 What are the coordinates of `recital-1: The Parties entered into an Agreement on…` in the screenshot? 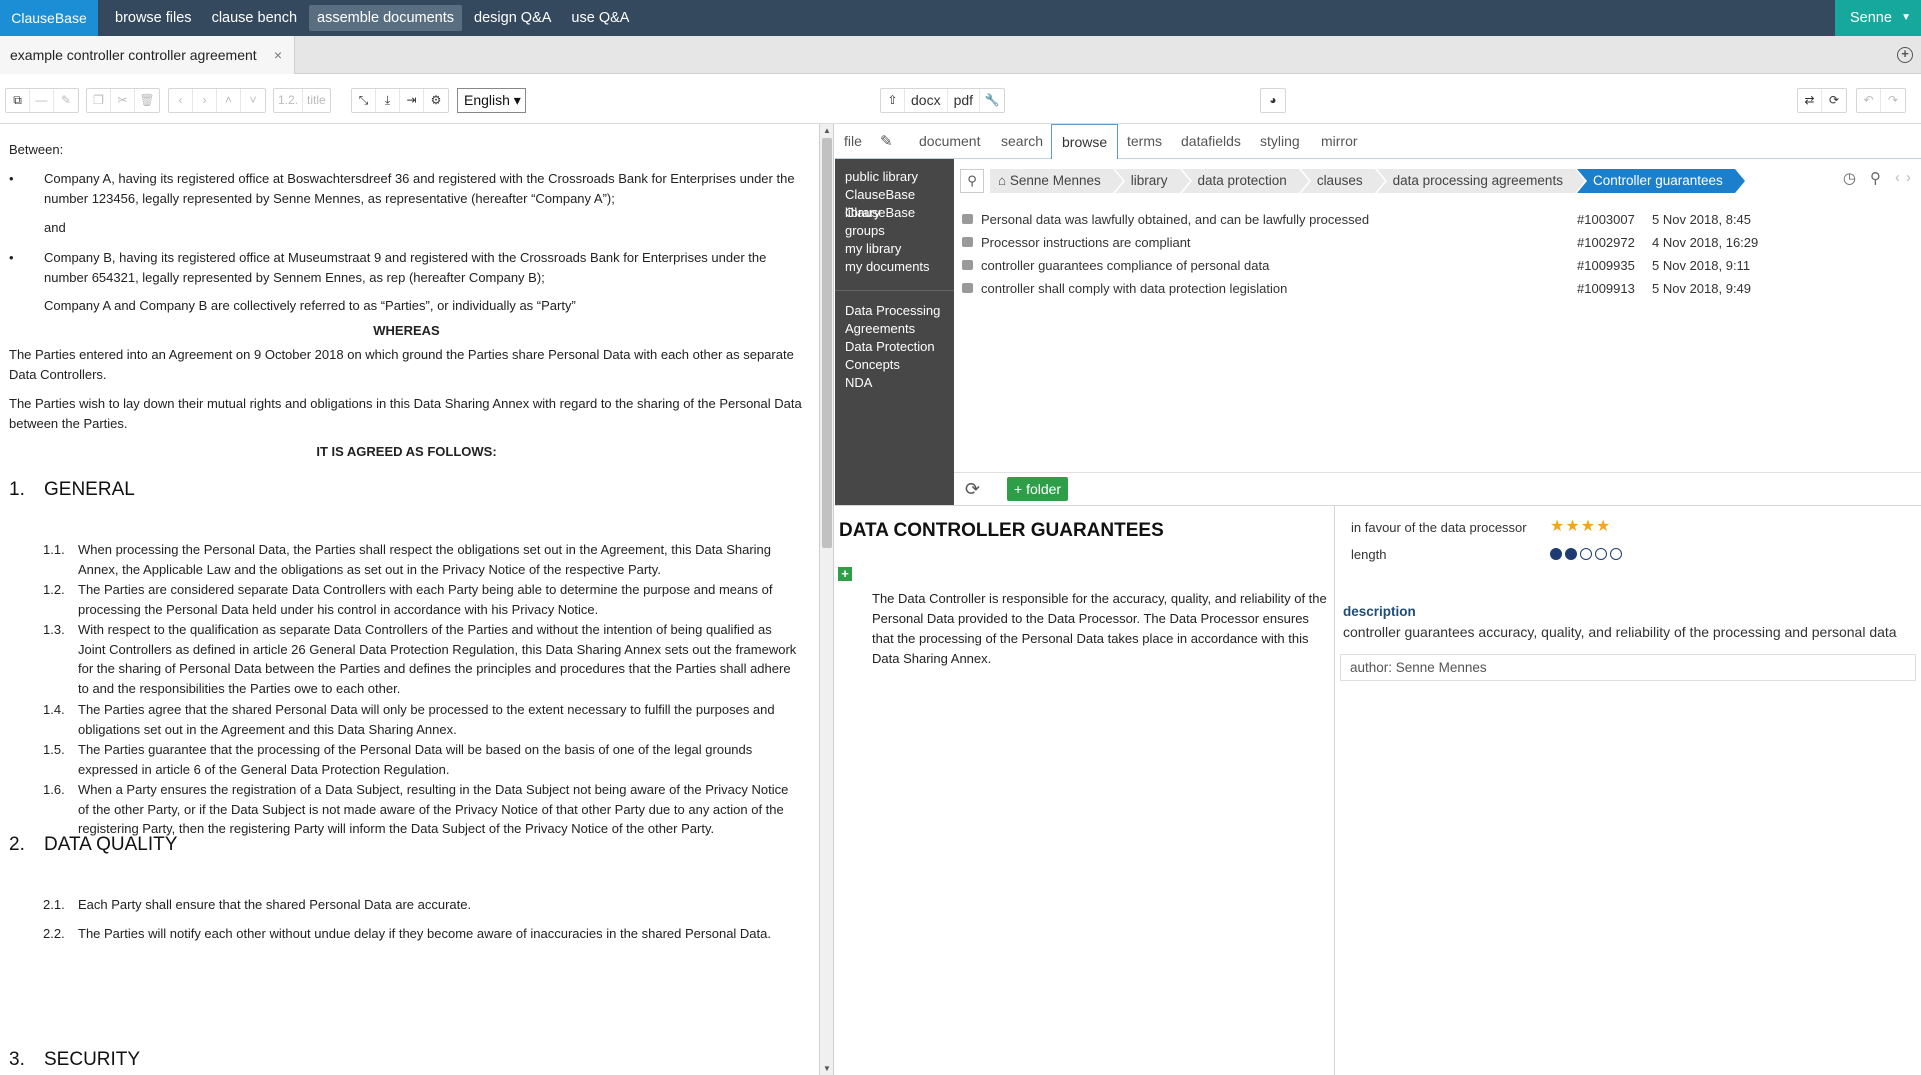 It's located at (406, 364).